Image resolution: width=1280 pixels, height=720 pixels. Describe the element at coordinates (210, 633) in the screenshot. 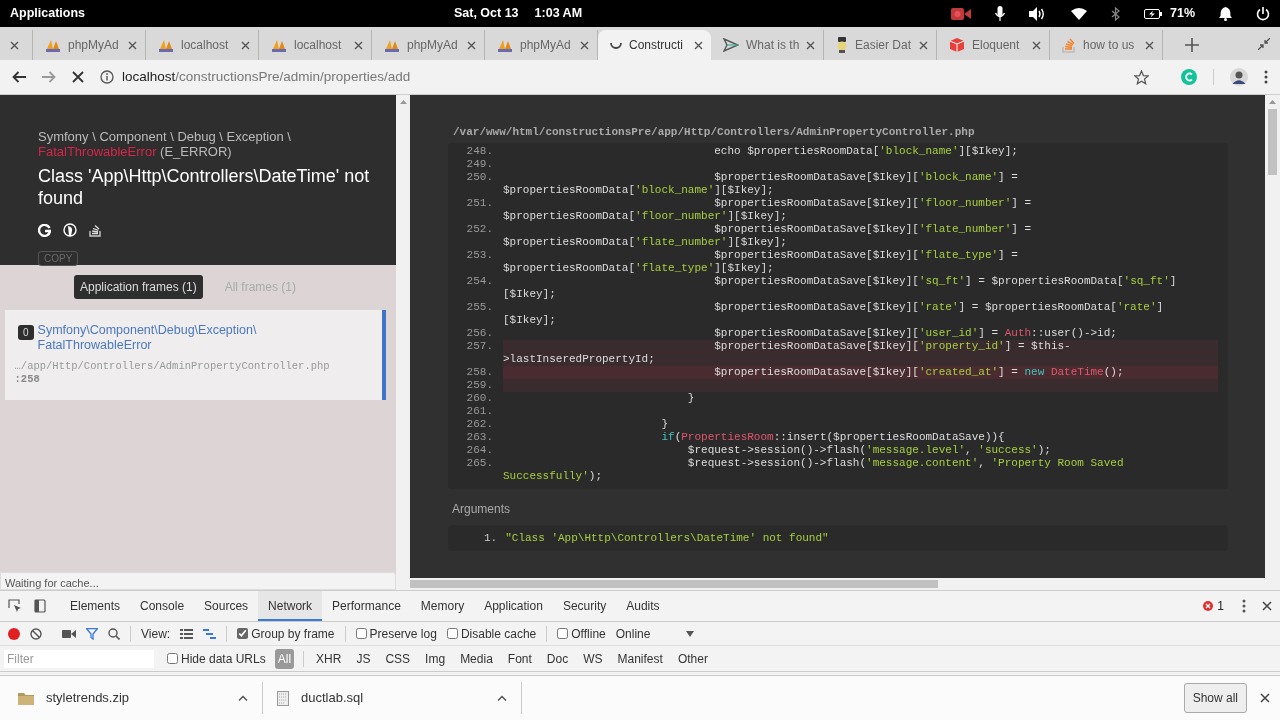

I see `waterfall-view-icon` at that location.